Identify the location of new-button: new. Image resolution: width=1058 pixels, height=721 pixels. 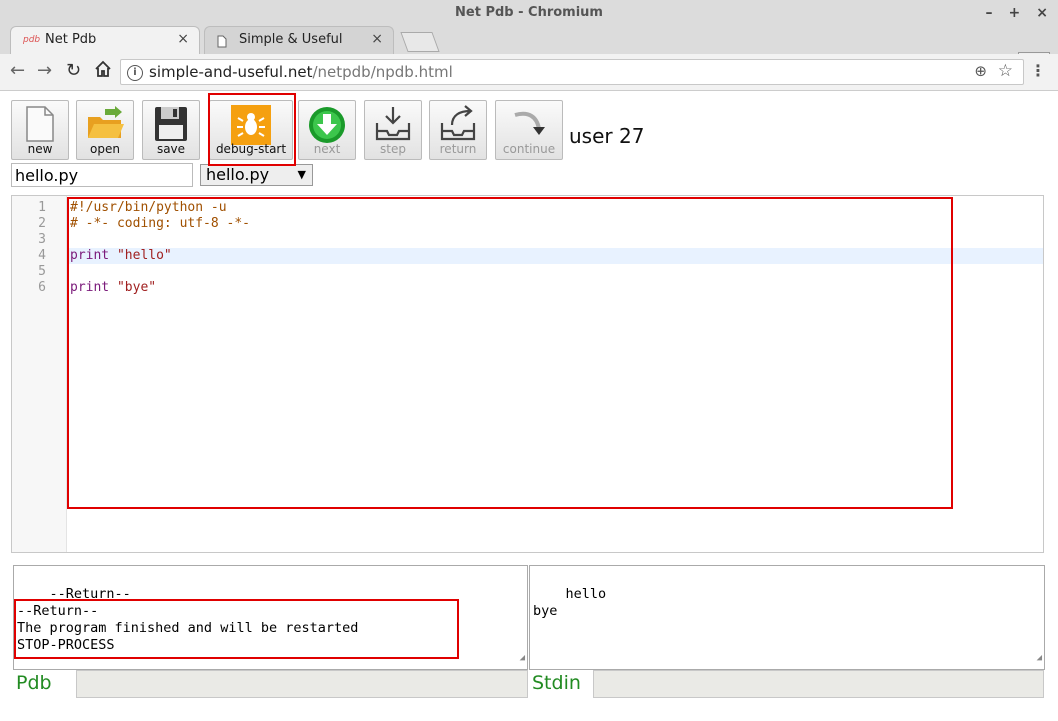
(40, 130).